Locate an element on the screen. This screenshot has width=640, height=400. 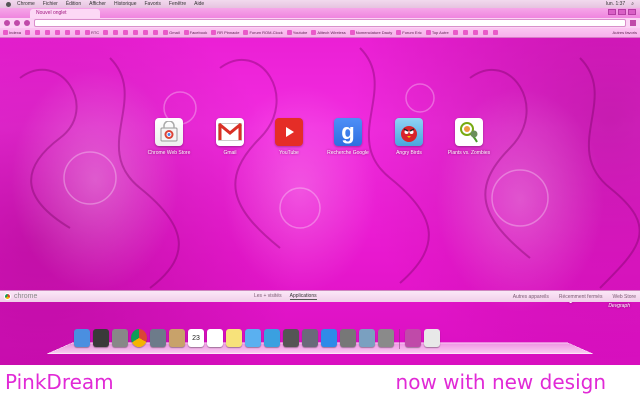
bookmark-item: RTC is located at coordinates (92, 32).